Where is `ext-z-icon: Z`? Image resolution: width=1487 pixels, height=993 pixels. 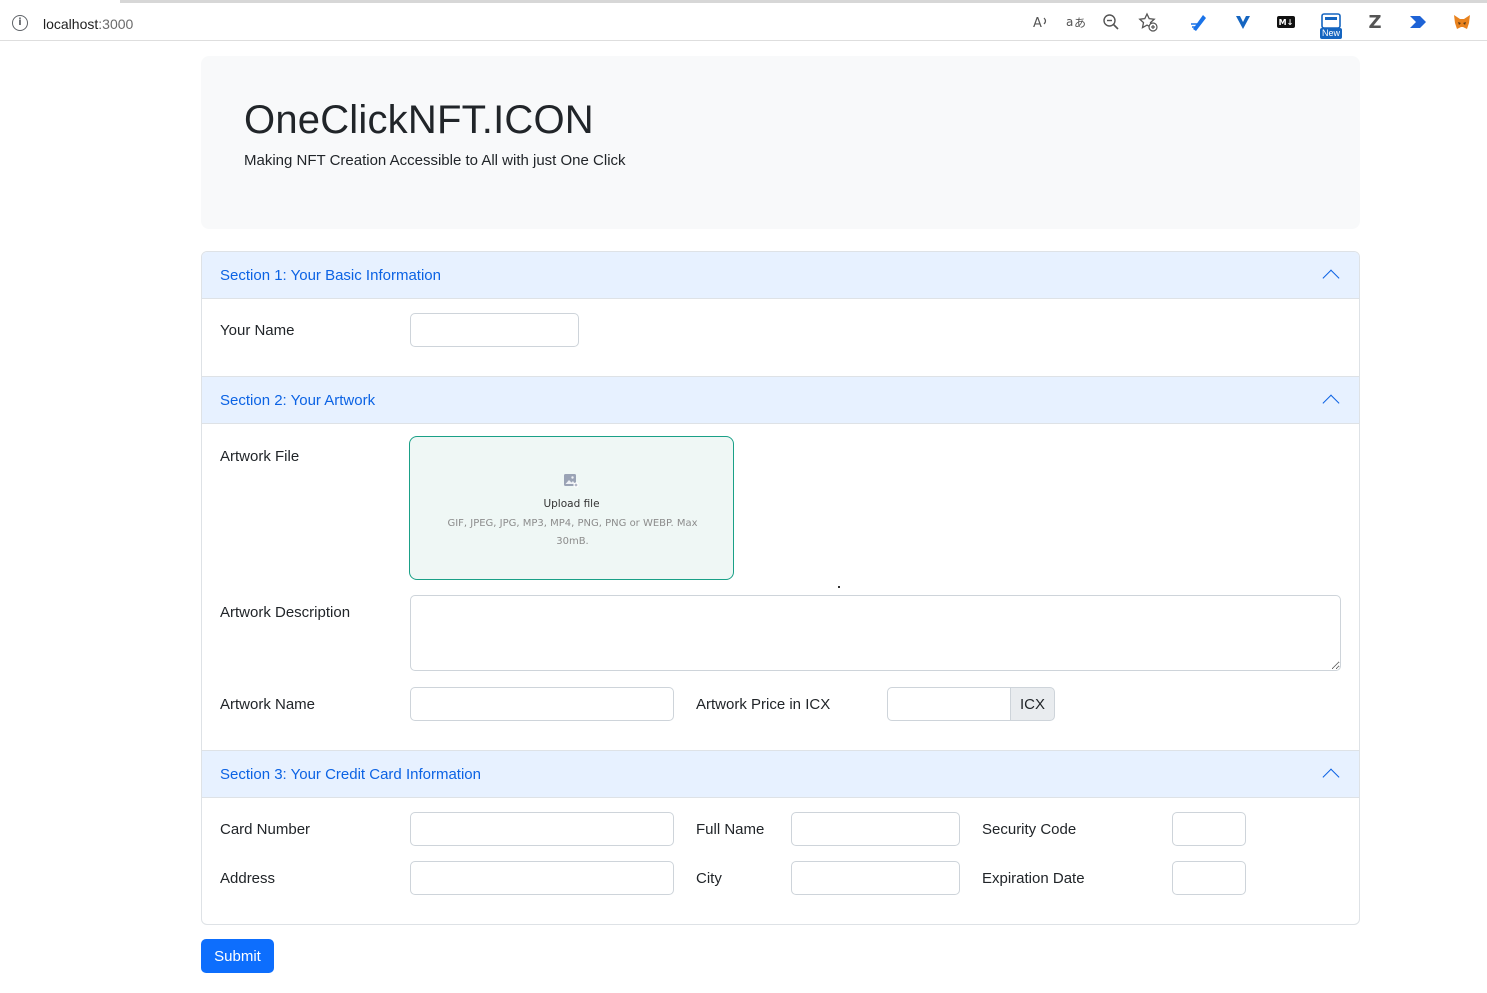
ext-z-icon: Z is located at coordinates (1375, 22).